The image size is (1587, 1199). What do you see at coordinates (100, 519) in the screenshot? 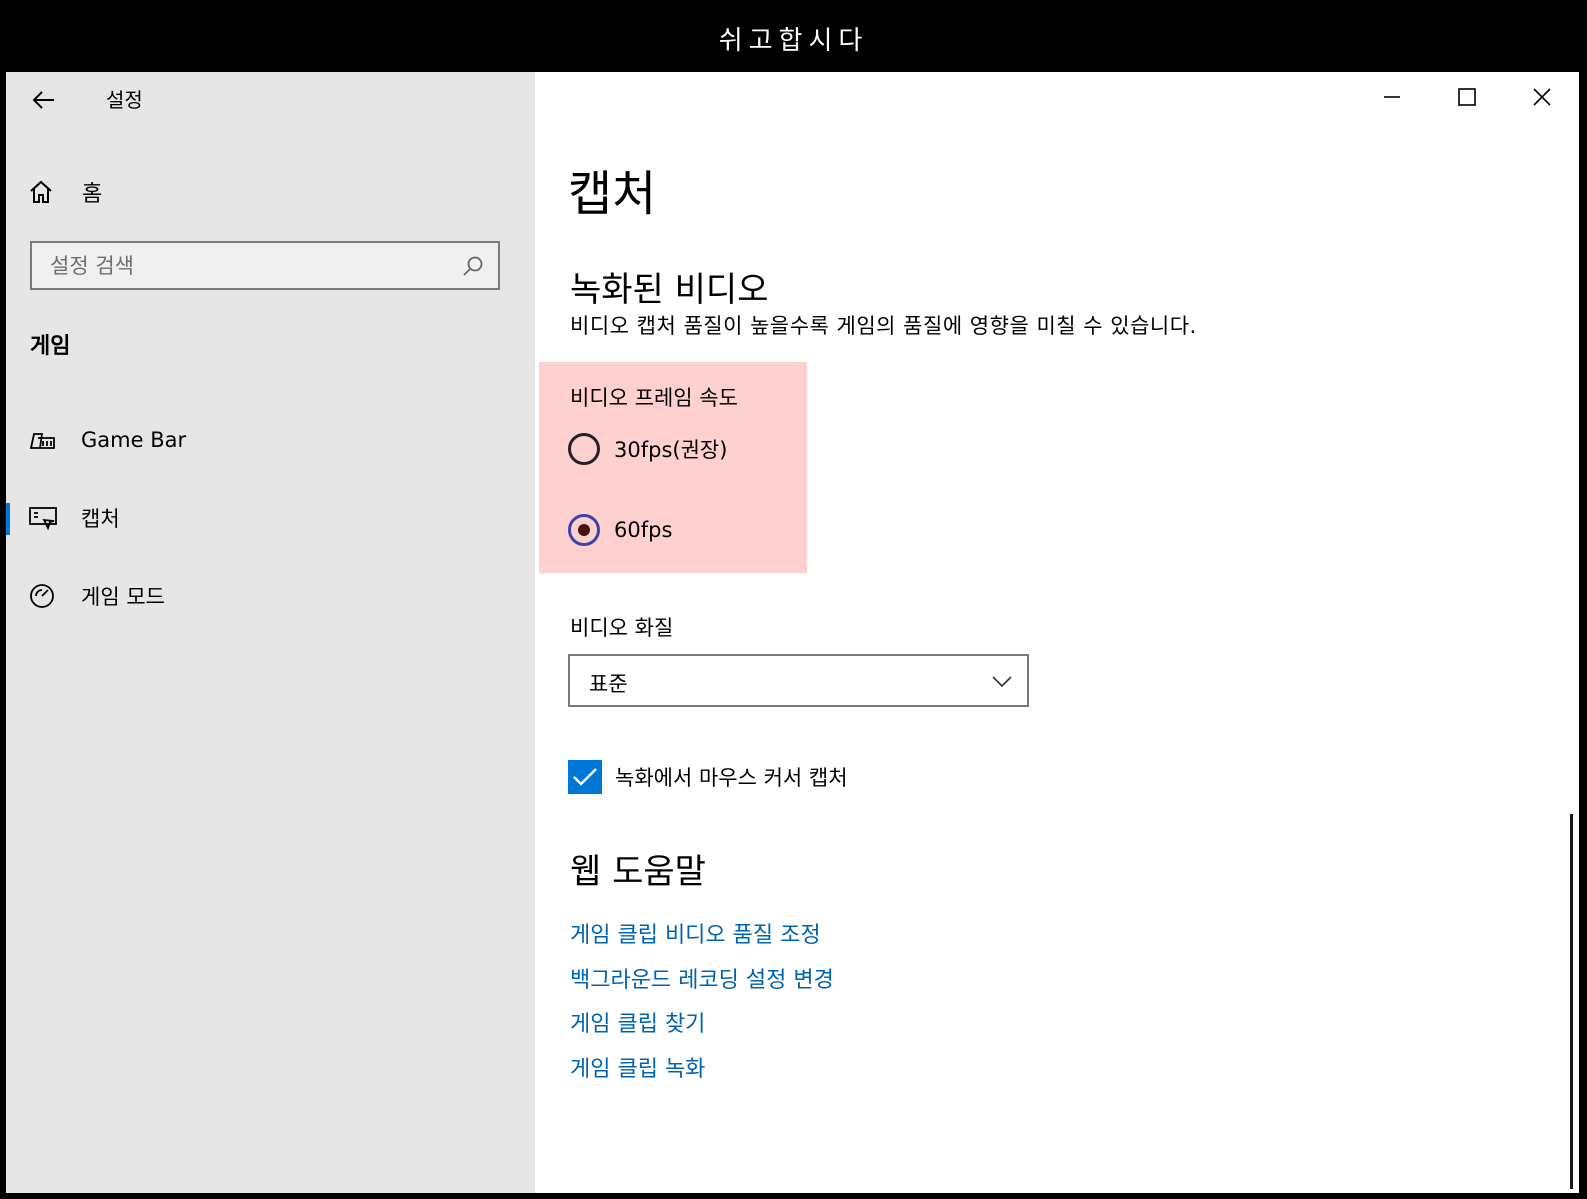
I see `sidebar-item-label: 캡처` at bounding box center [100, 519].